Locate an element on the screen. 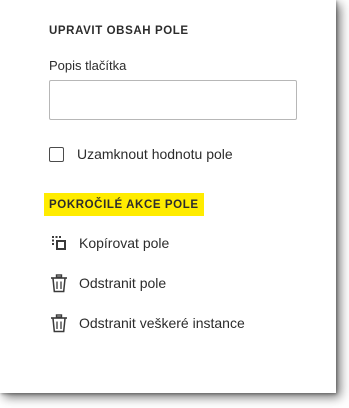  advanced-actions-title: POKROČILÉ AKCE POLE is located at coordinates (124, 204).